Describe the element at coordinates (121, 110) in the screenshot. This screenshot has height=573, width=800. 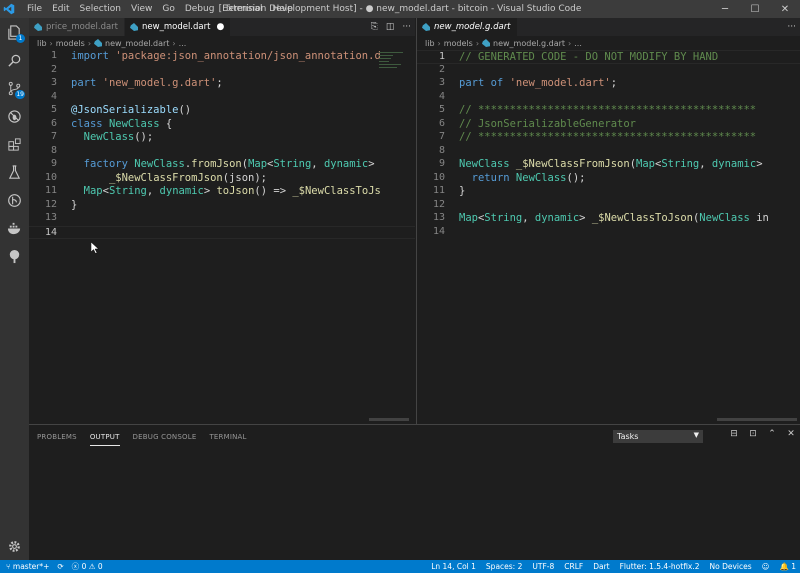
I see `code-line: 5 @JsonSerializable()` at that location.